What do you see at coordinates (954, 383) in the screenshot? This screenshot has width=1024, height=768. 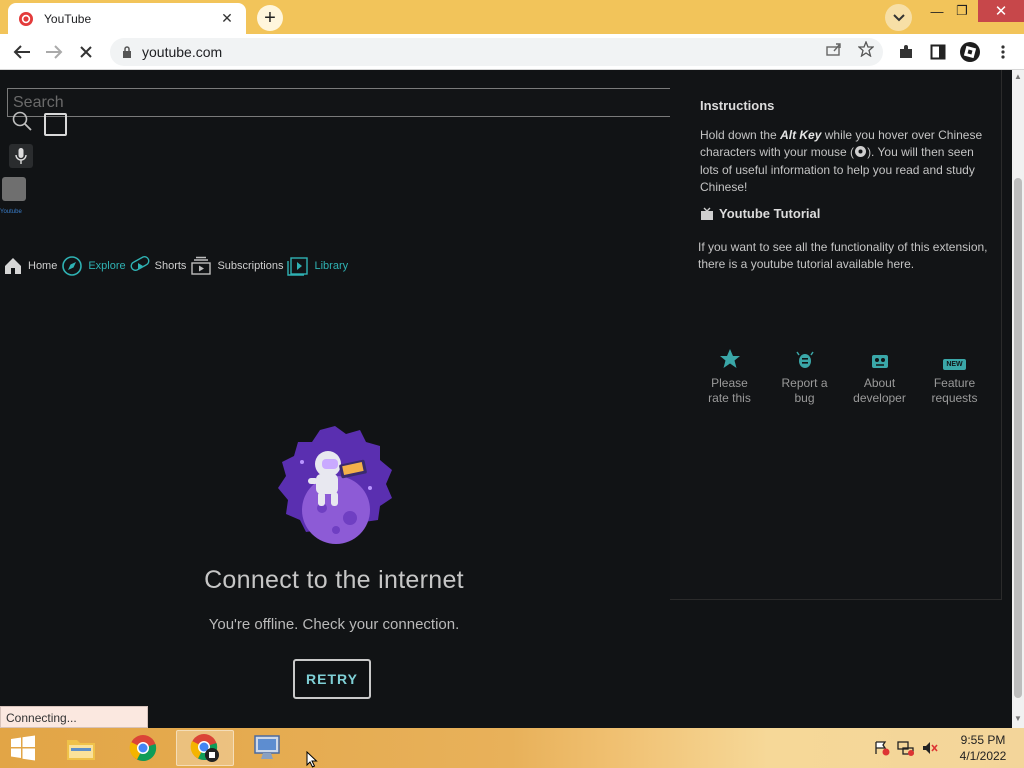 I see `feature-requests-label-1: Feature` at bounding box center [954, 383].